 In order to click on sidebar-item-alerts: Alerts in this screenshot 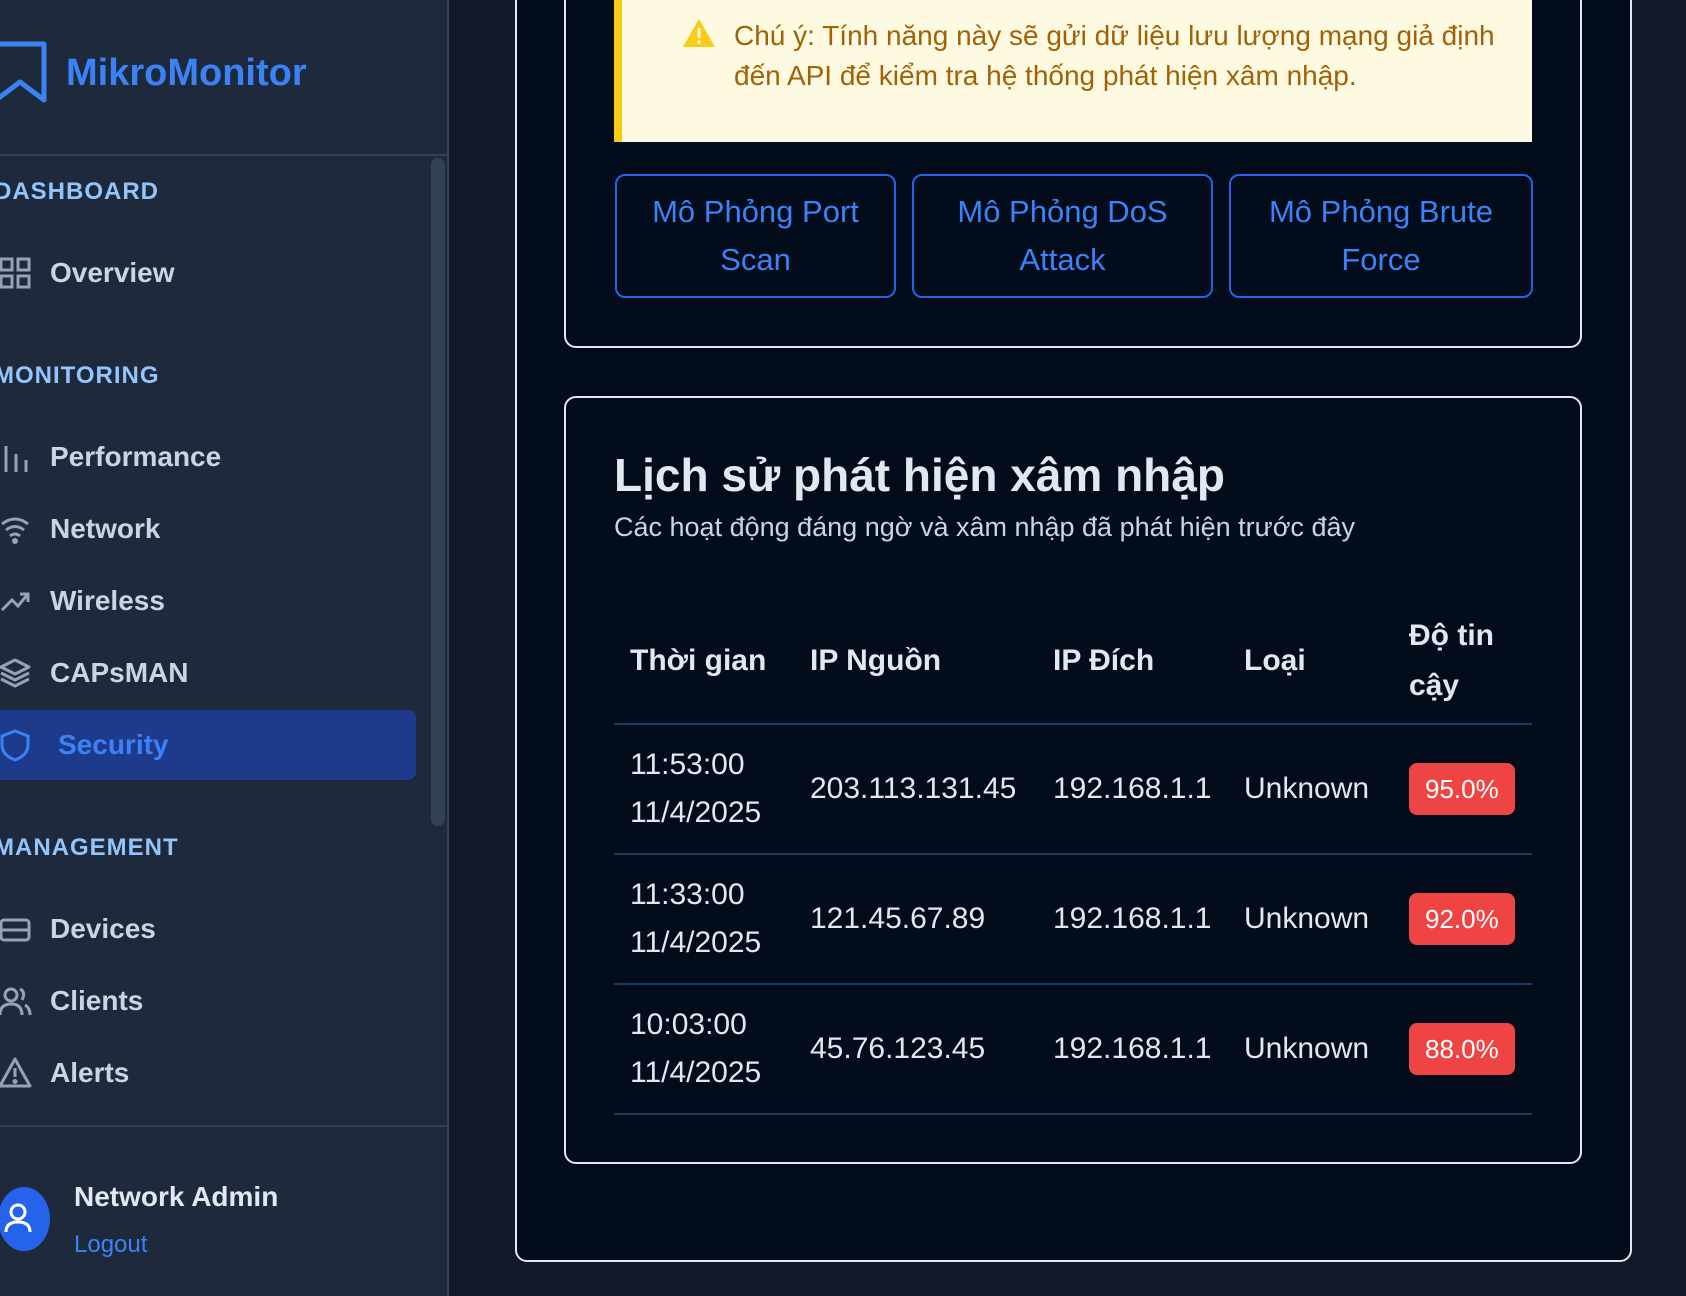, I will do `click(208, 1073)`.